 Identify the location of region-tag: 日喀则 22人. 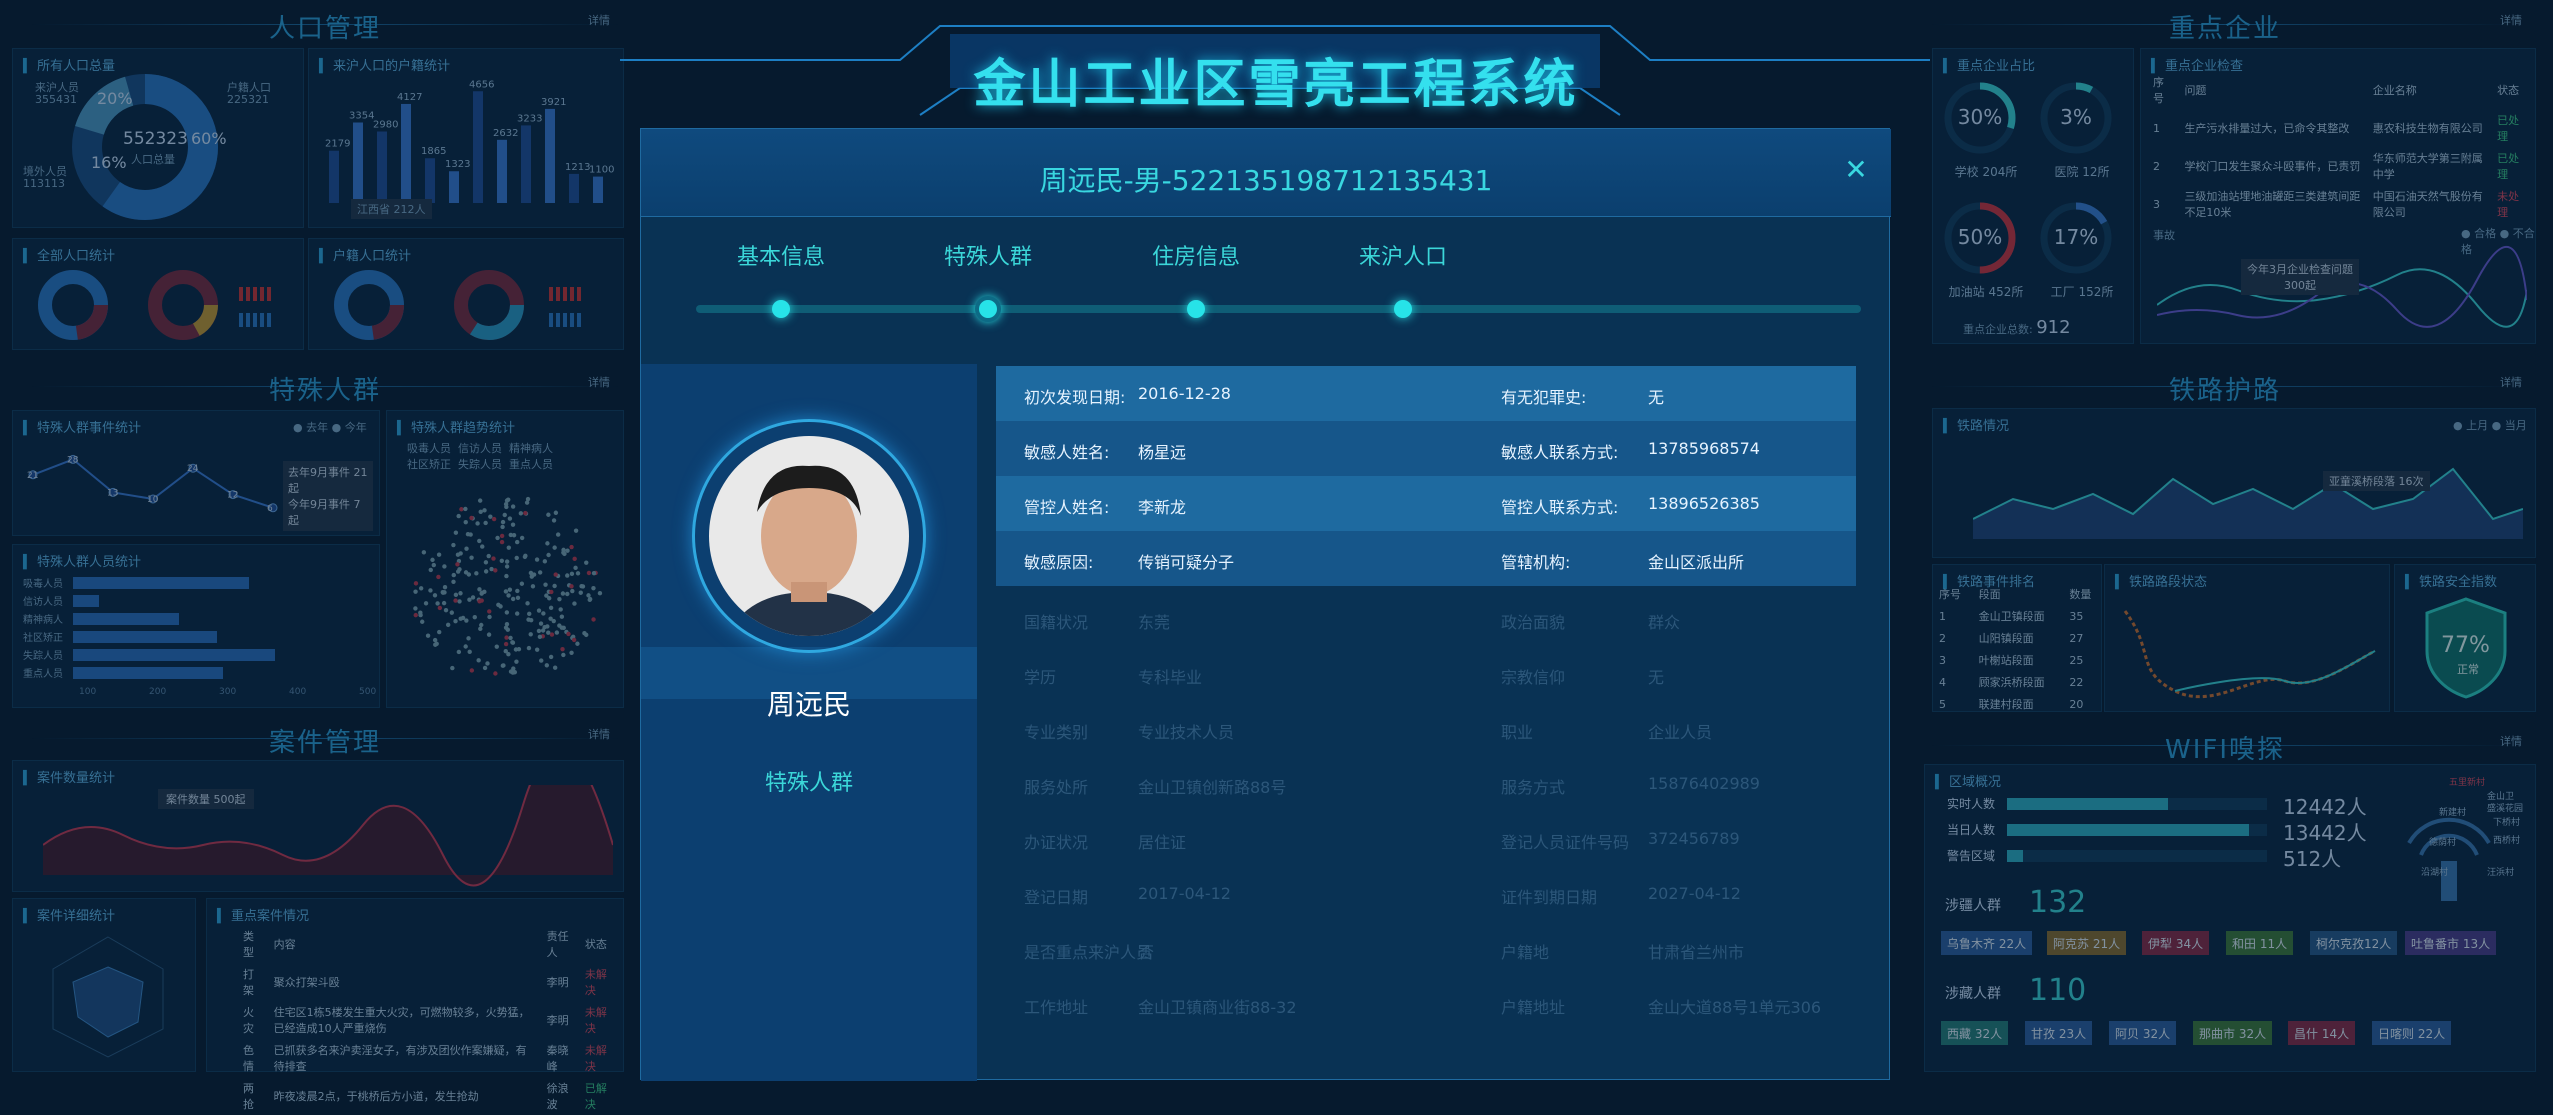
(2412, 1033).